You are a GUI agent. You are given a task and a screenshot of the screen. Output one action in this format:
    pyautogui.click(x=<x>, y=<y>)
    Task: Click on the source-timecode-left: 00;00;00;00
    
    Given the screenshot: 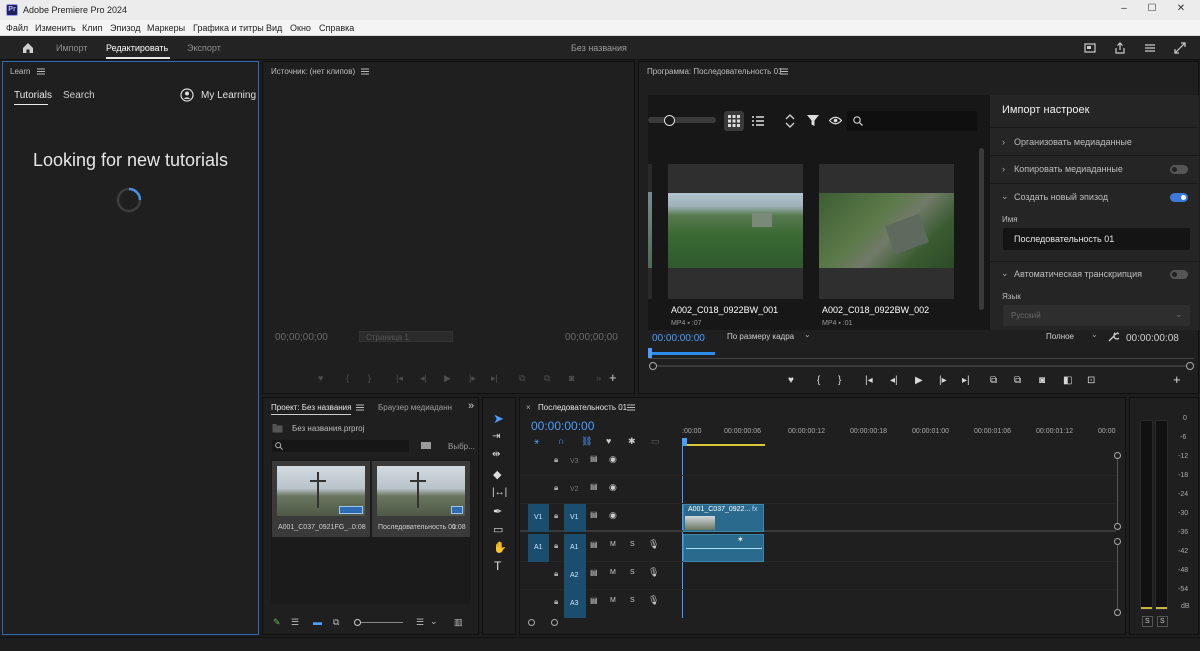 What is the action you would take?
    pyautogui.click(x=301, y=337)
    